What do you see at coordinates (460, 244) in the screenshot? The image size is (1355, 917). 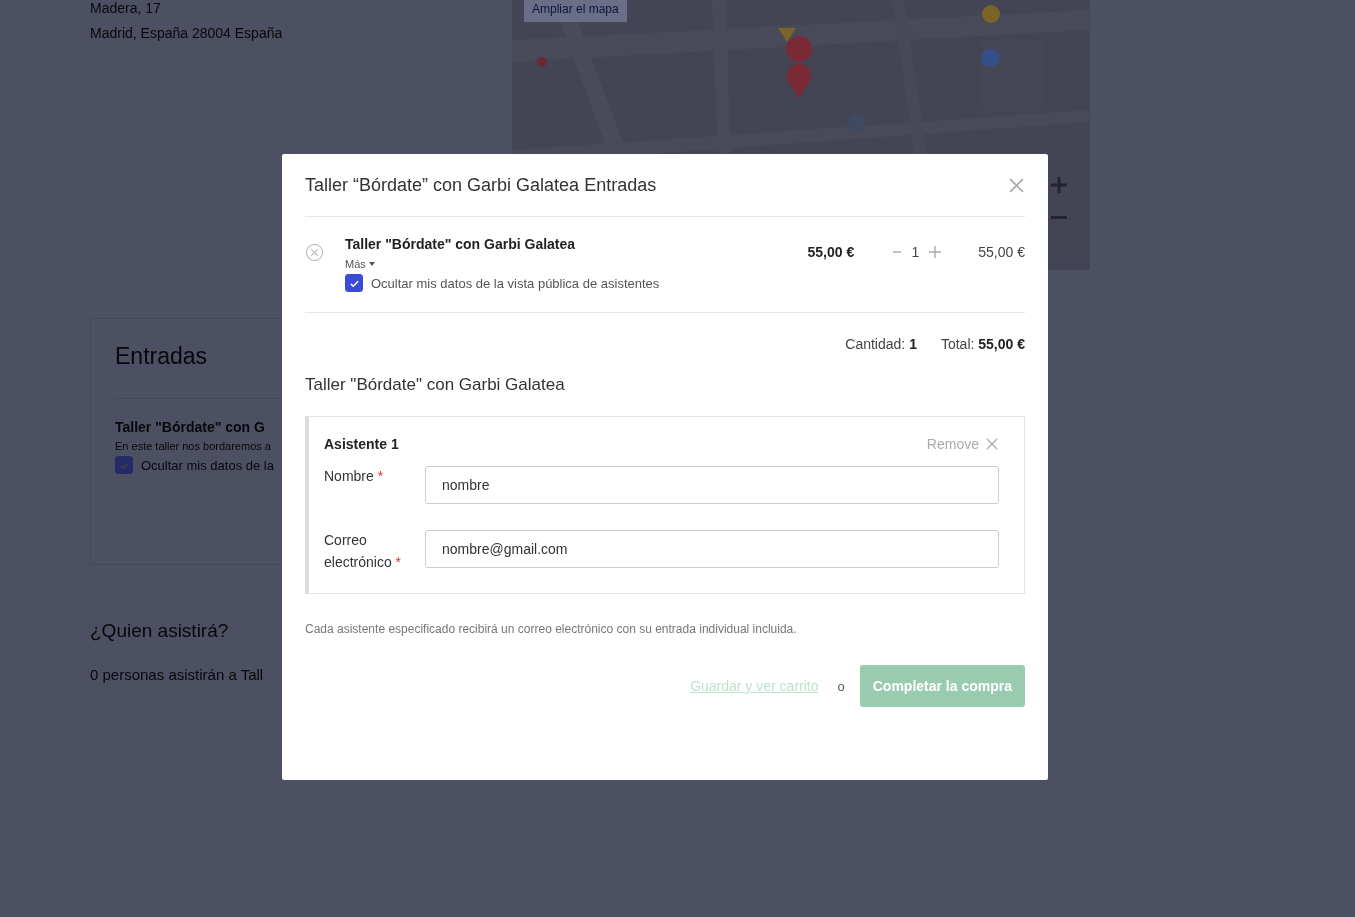 I see `ticket-name: Taller "Bórdate" con Garbi Galatea` at bounding box center [460, 244].